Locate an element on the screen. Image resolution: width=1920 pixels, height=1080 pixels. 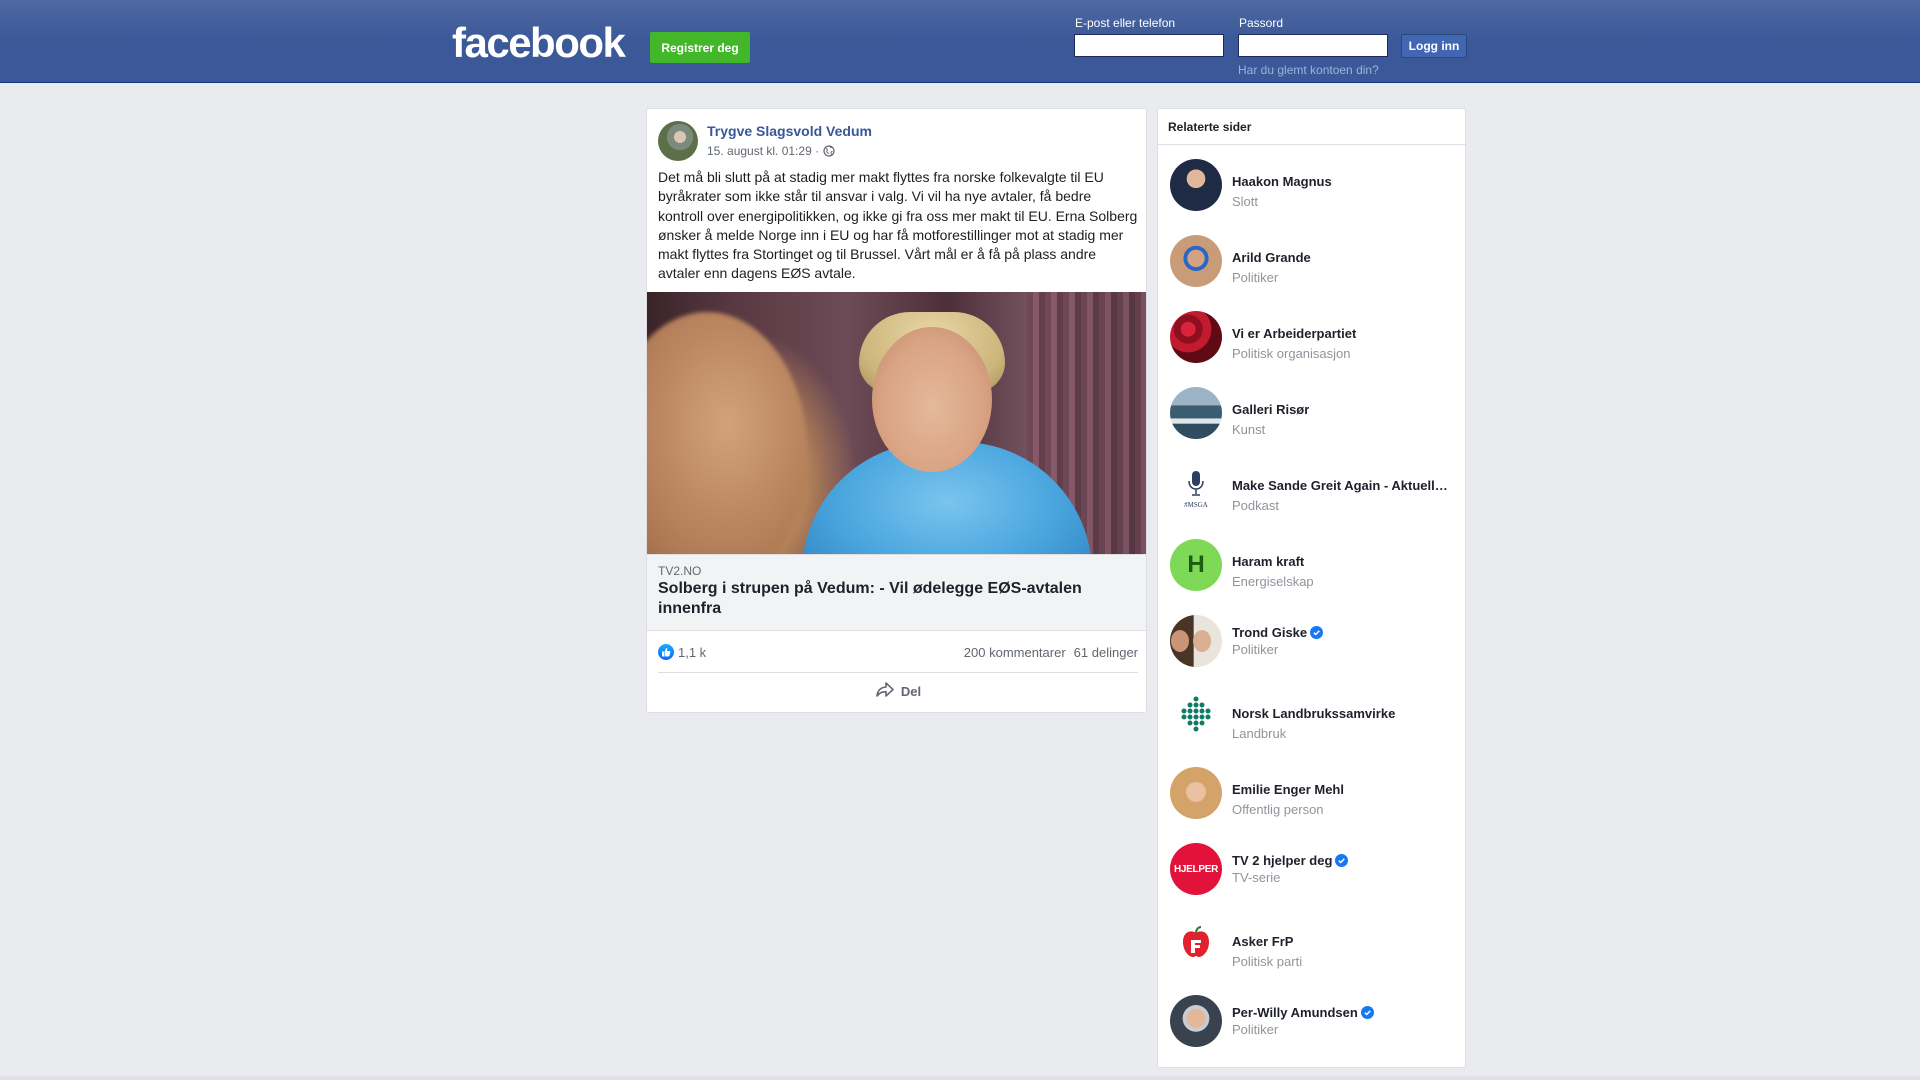
related-category: Kunst is located at coordinates (1249, 429).